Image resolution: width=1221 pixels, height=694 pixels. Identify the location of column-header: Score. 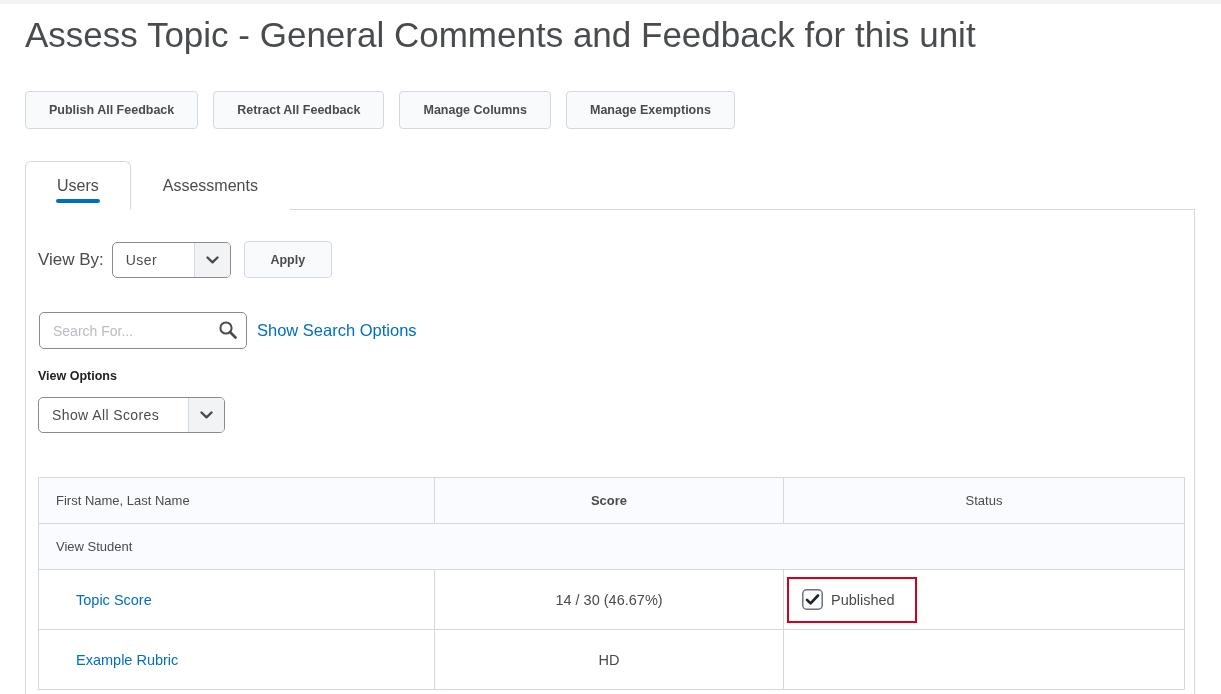
(609, 500).